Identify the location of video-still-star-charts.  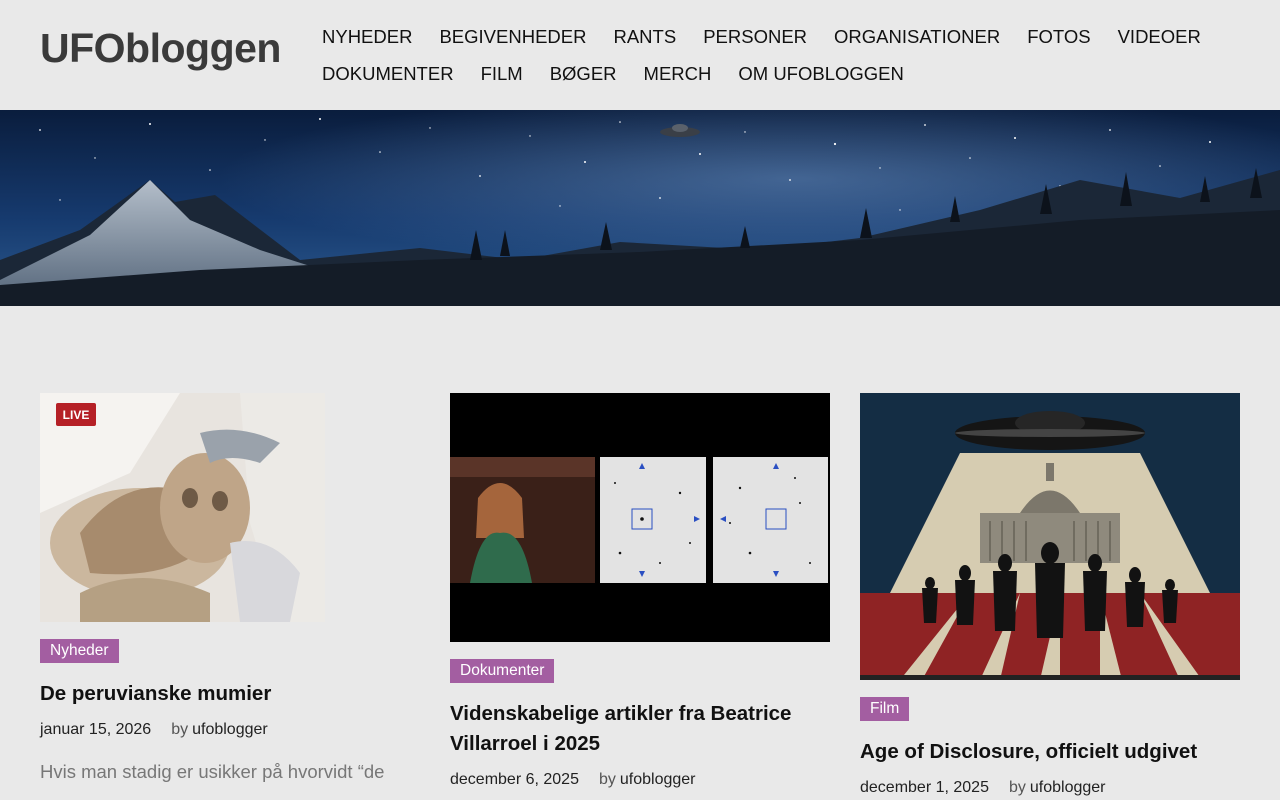
(640, 517).